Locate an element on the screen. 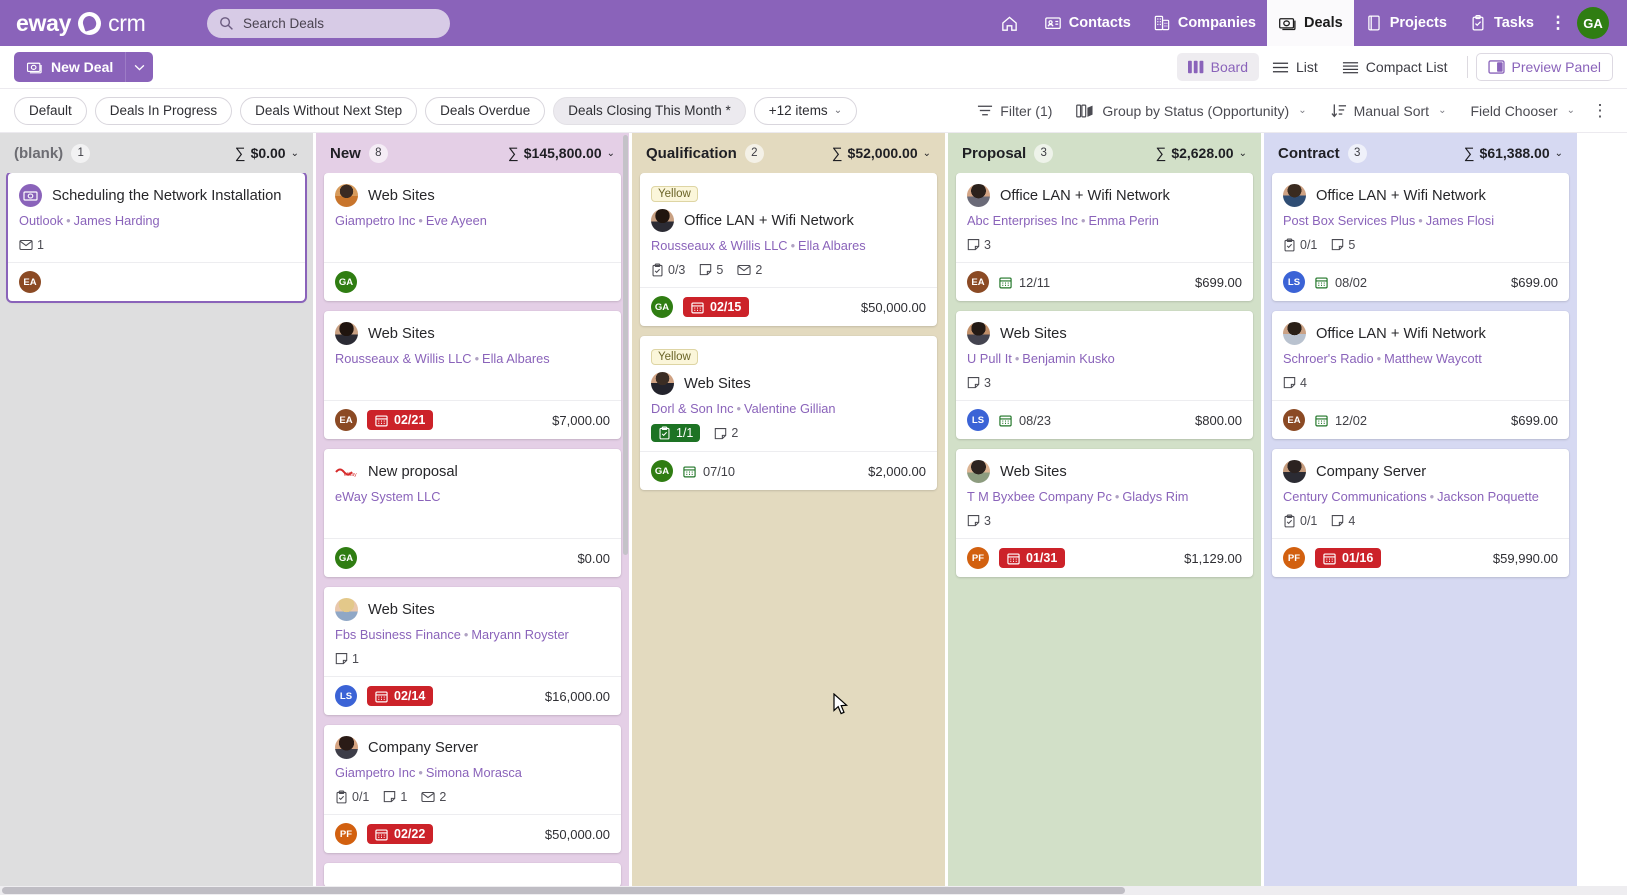 The height and width of the screenshot is (895, 1627). more-options-button: ⋮ is located at coordinates (1600, 111).